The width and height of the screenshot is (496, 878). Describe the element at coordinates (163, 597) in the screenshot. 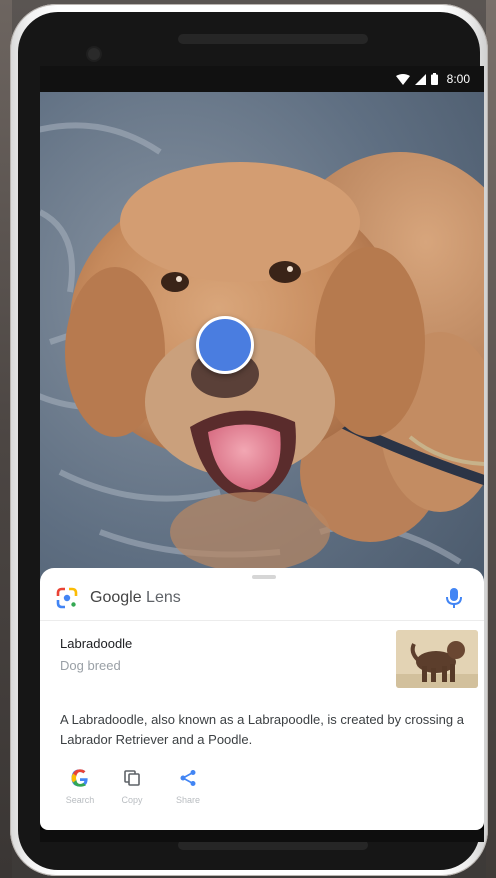

I see `lens-title-product: Lens` at that location.